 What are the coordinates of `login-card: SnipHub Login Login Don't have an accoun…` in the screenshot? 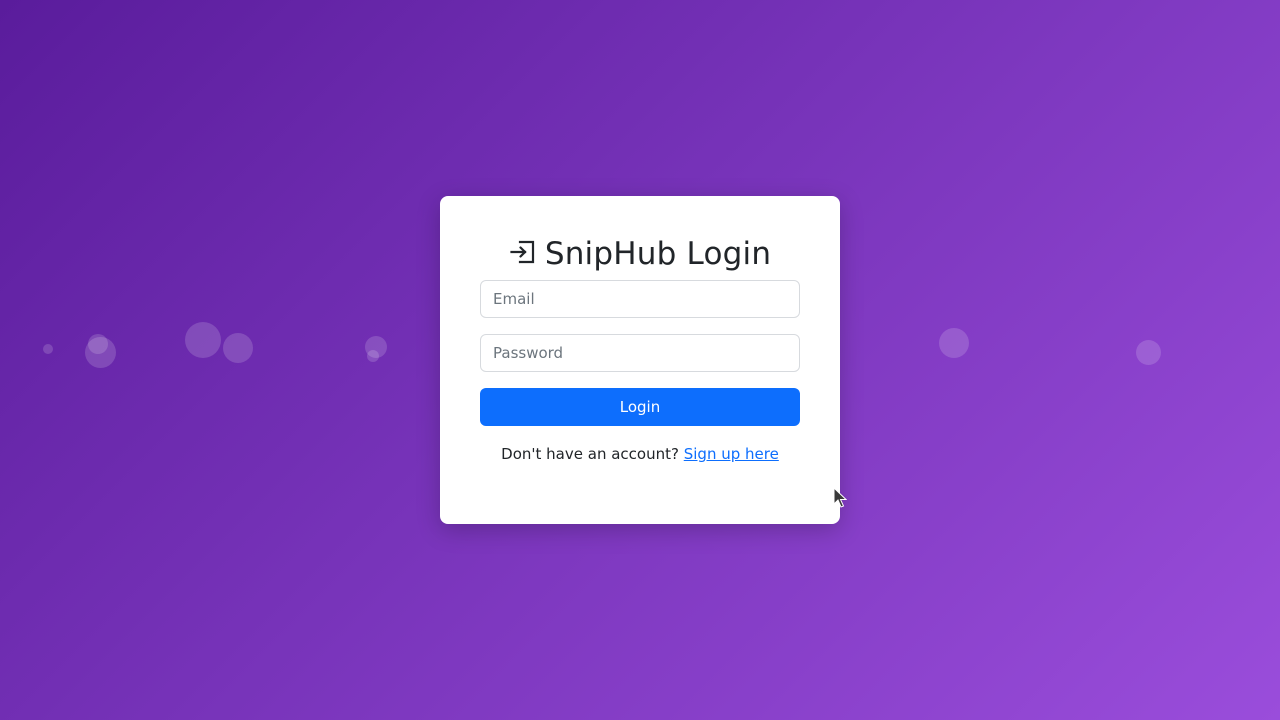 It's located at (640, 360).